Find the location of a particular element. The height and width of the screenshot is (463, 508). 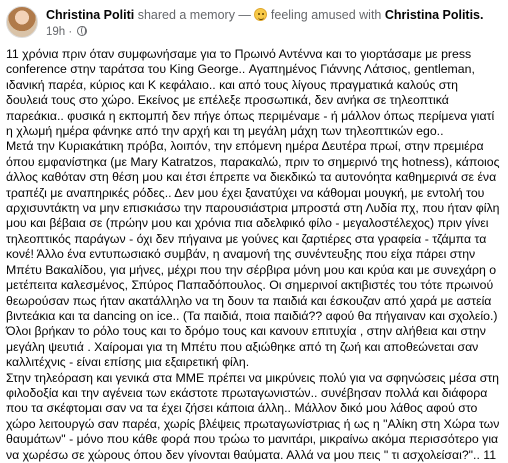

author-name: Christina Politi is located at coordinates (90, 15).